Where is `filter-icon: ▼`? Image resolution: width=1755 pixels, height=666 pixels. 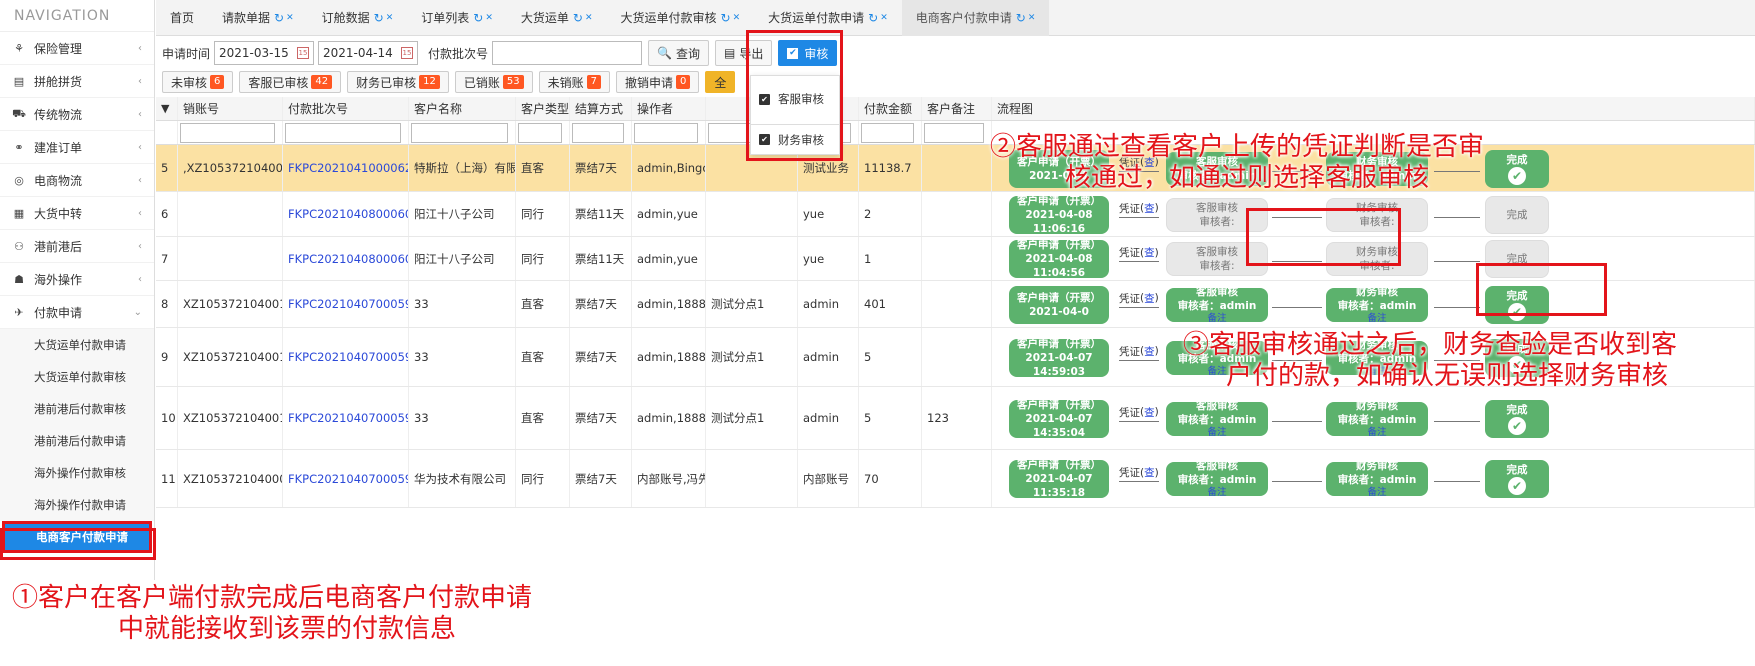 filter-icon: ▼ is located at coordinates (167, 108).